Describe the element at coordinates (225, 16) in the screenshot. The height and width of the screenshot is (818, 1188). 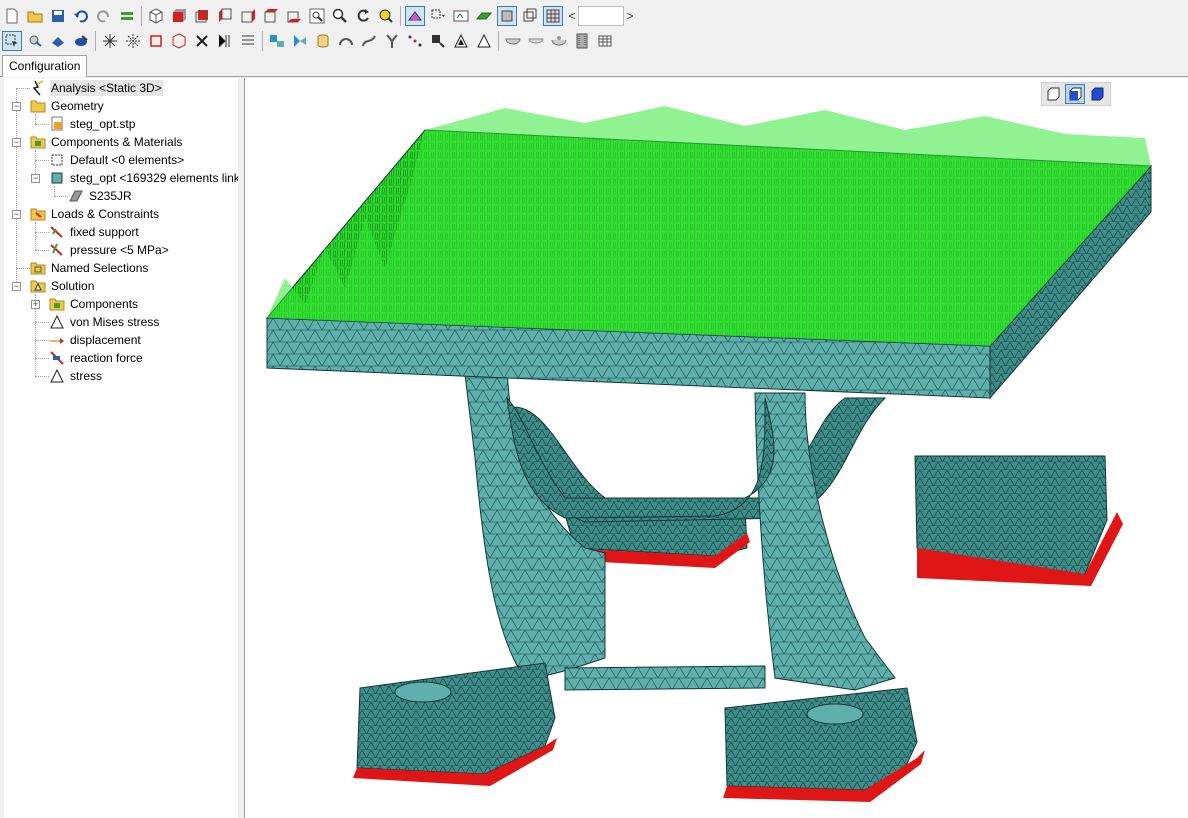
I see `view-left-icon` at that location.